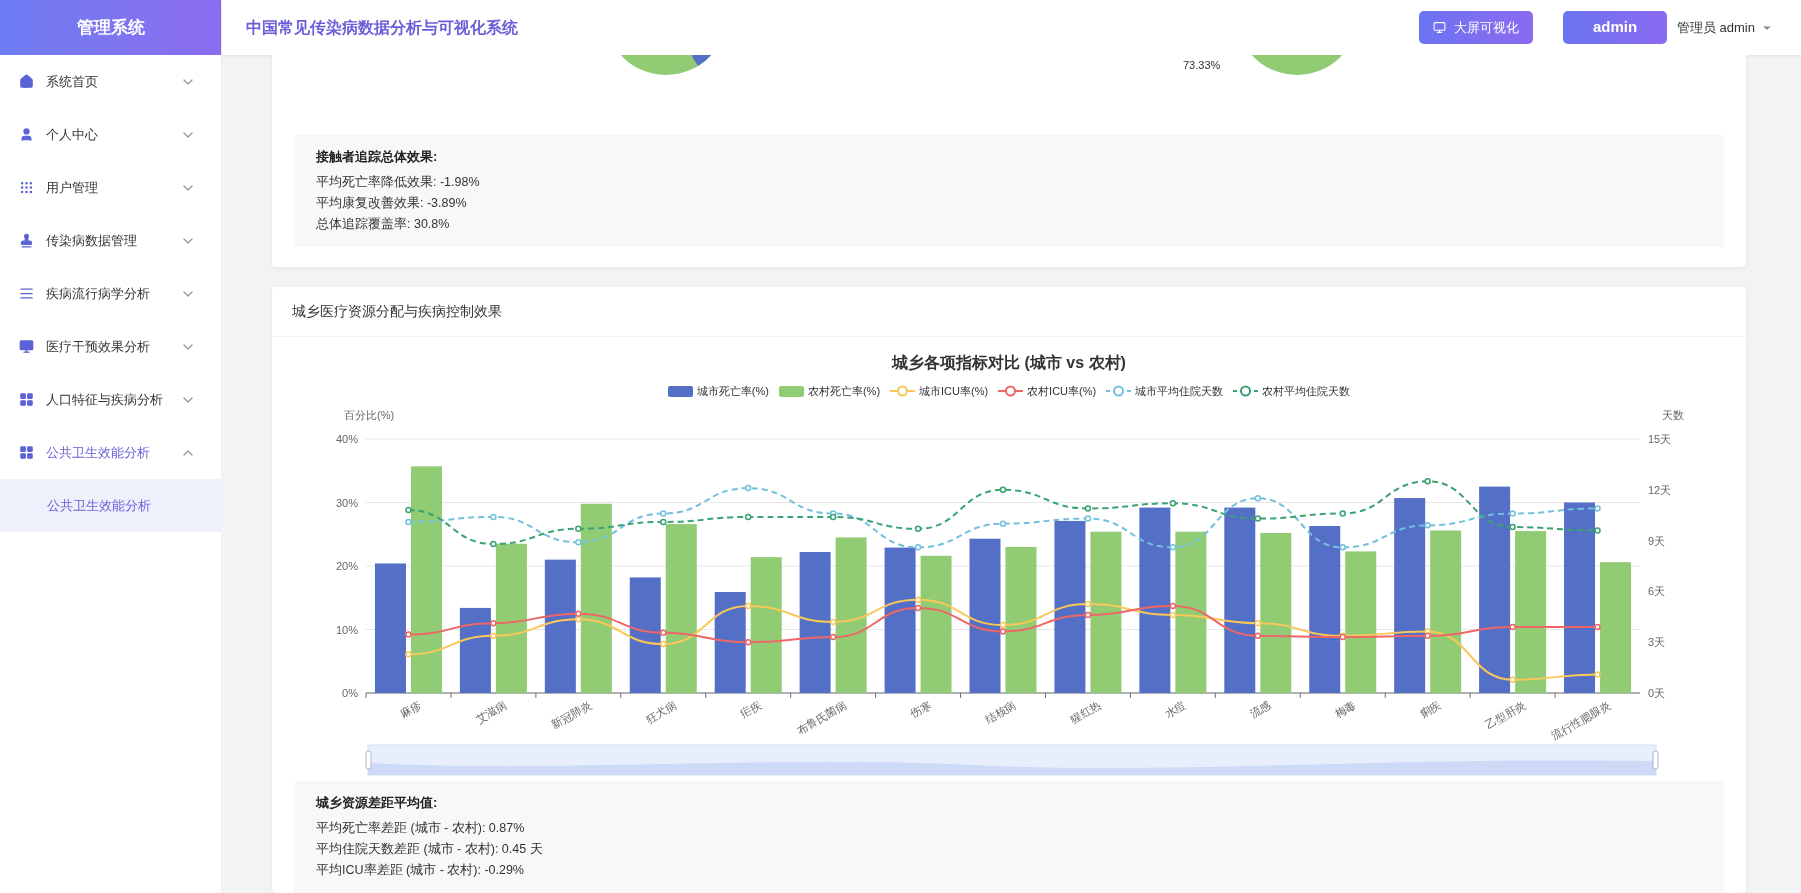 Image resolution: width=1801 pixels, height=893 pixels. What do you see at coordinates (346, 629) in the screenshot?
I see `tick-label: 10%` at bounding box center [346, 629].